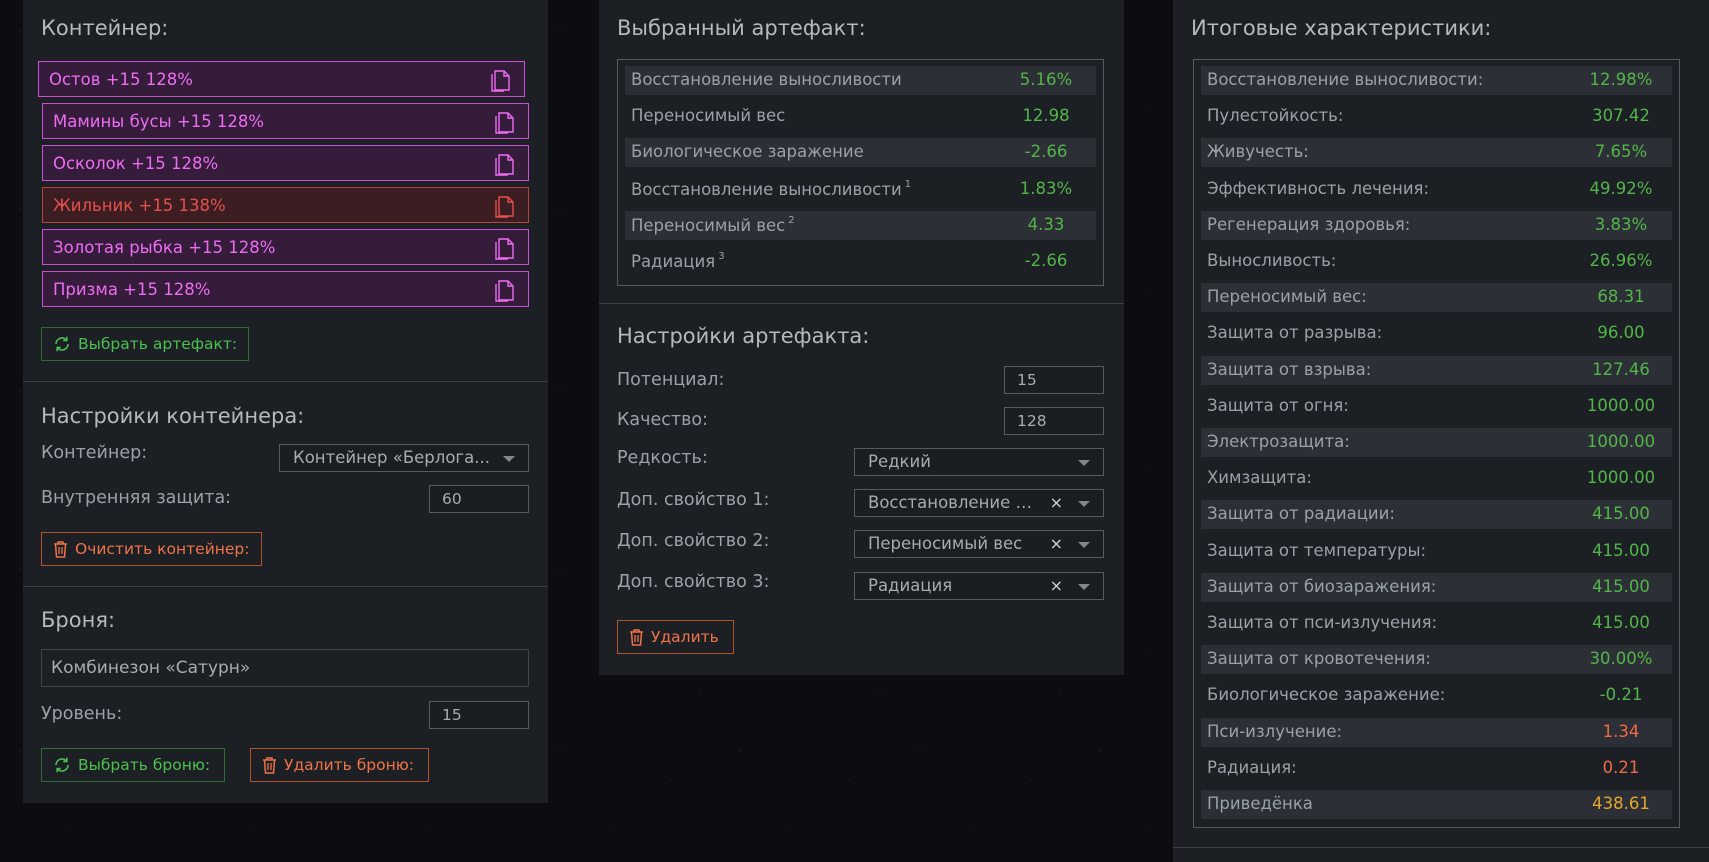 The width and height of the screenshot is (1709, 862). Describe the element at coordinates (662, 458) in the screenshot. I see `rarity-label: Редкость:` at that location.